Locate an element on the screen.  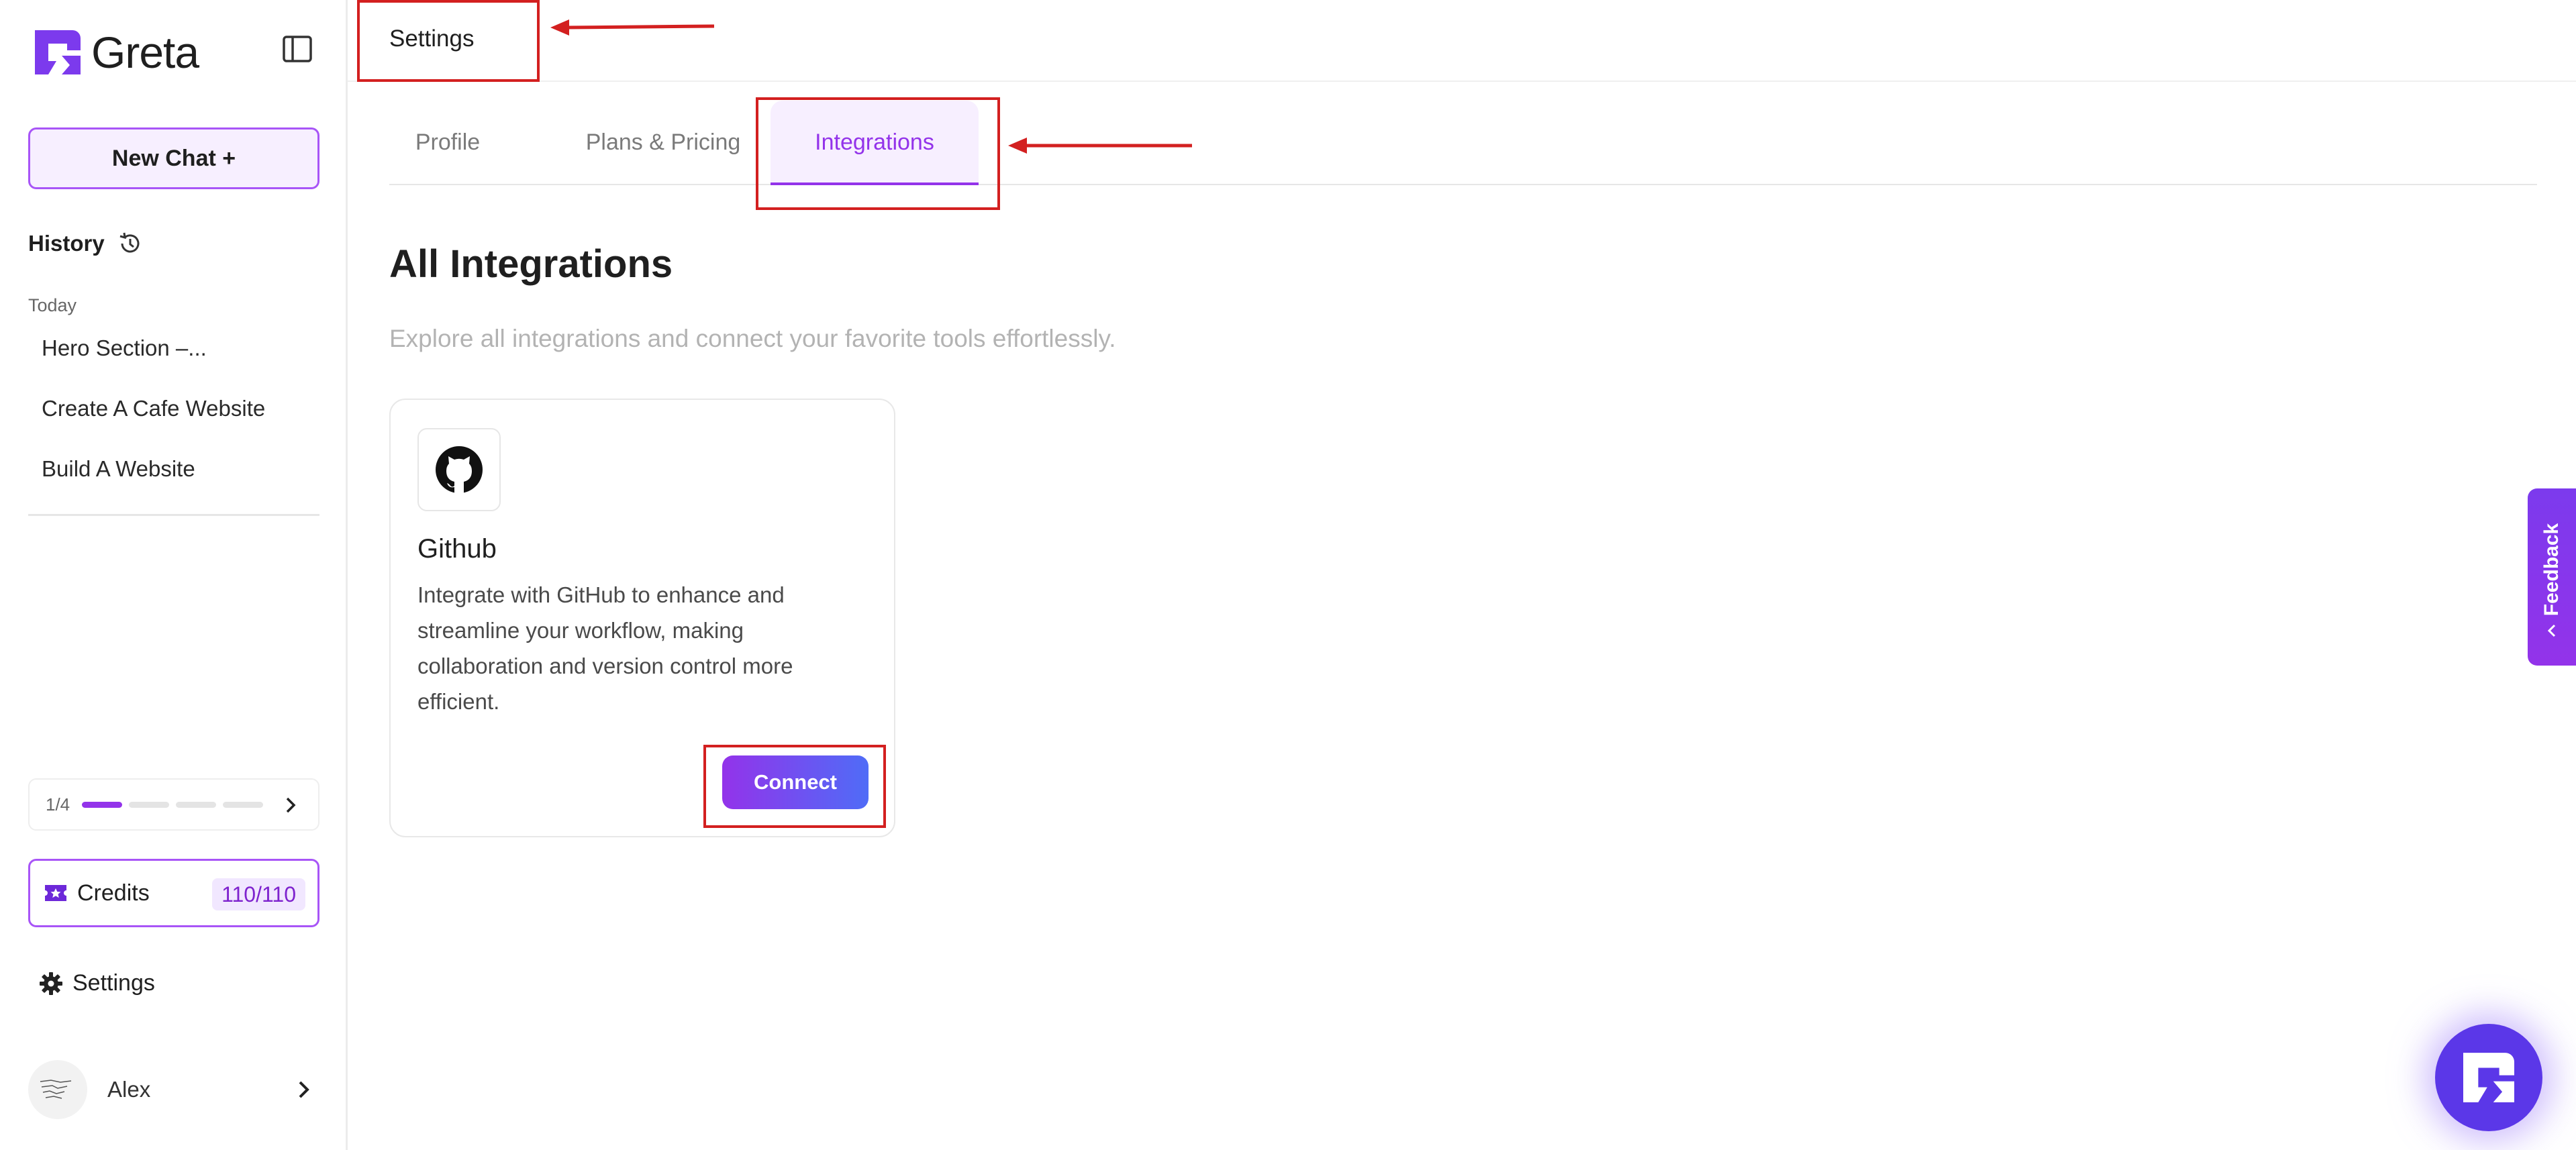
section-title: All Integrations is located at coordinates (531, 264).